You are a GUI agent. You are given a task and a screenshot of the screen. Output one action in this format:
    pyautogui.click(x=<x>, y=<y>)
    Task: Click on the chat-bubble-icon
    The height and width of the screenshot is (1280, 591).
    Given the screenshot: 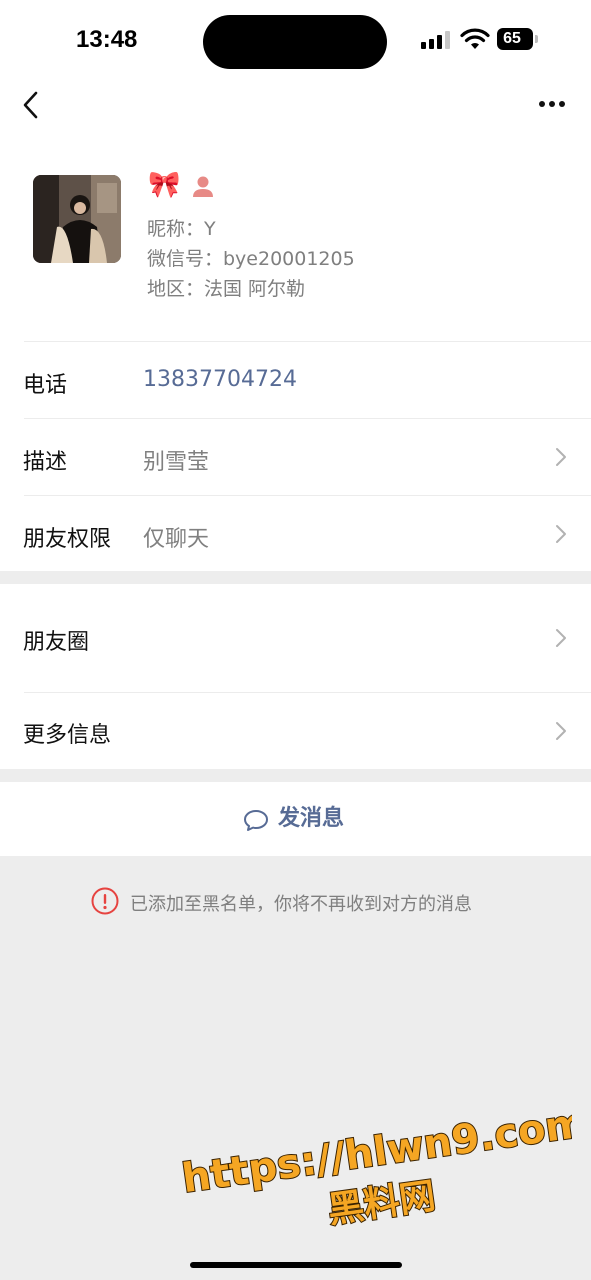 What is the action you would take?
    pyautogui.click(x=256, y=820)
    